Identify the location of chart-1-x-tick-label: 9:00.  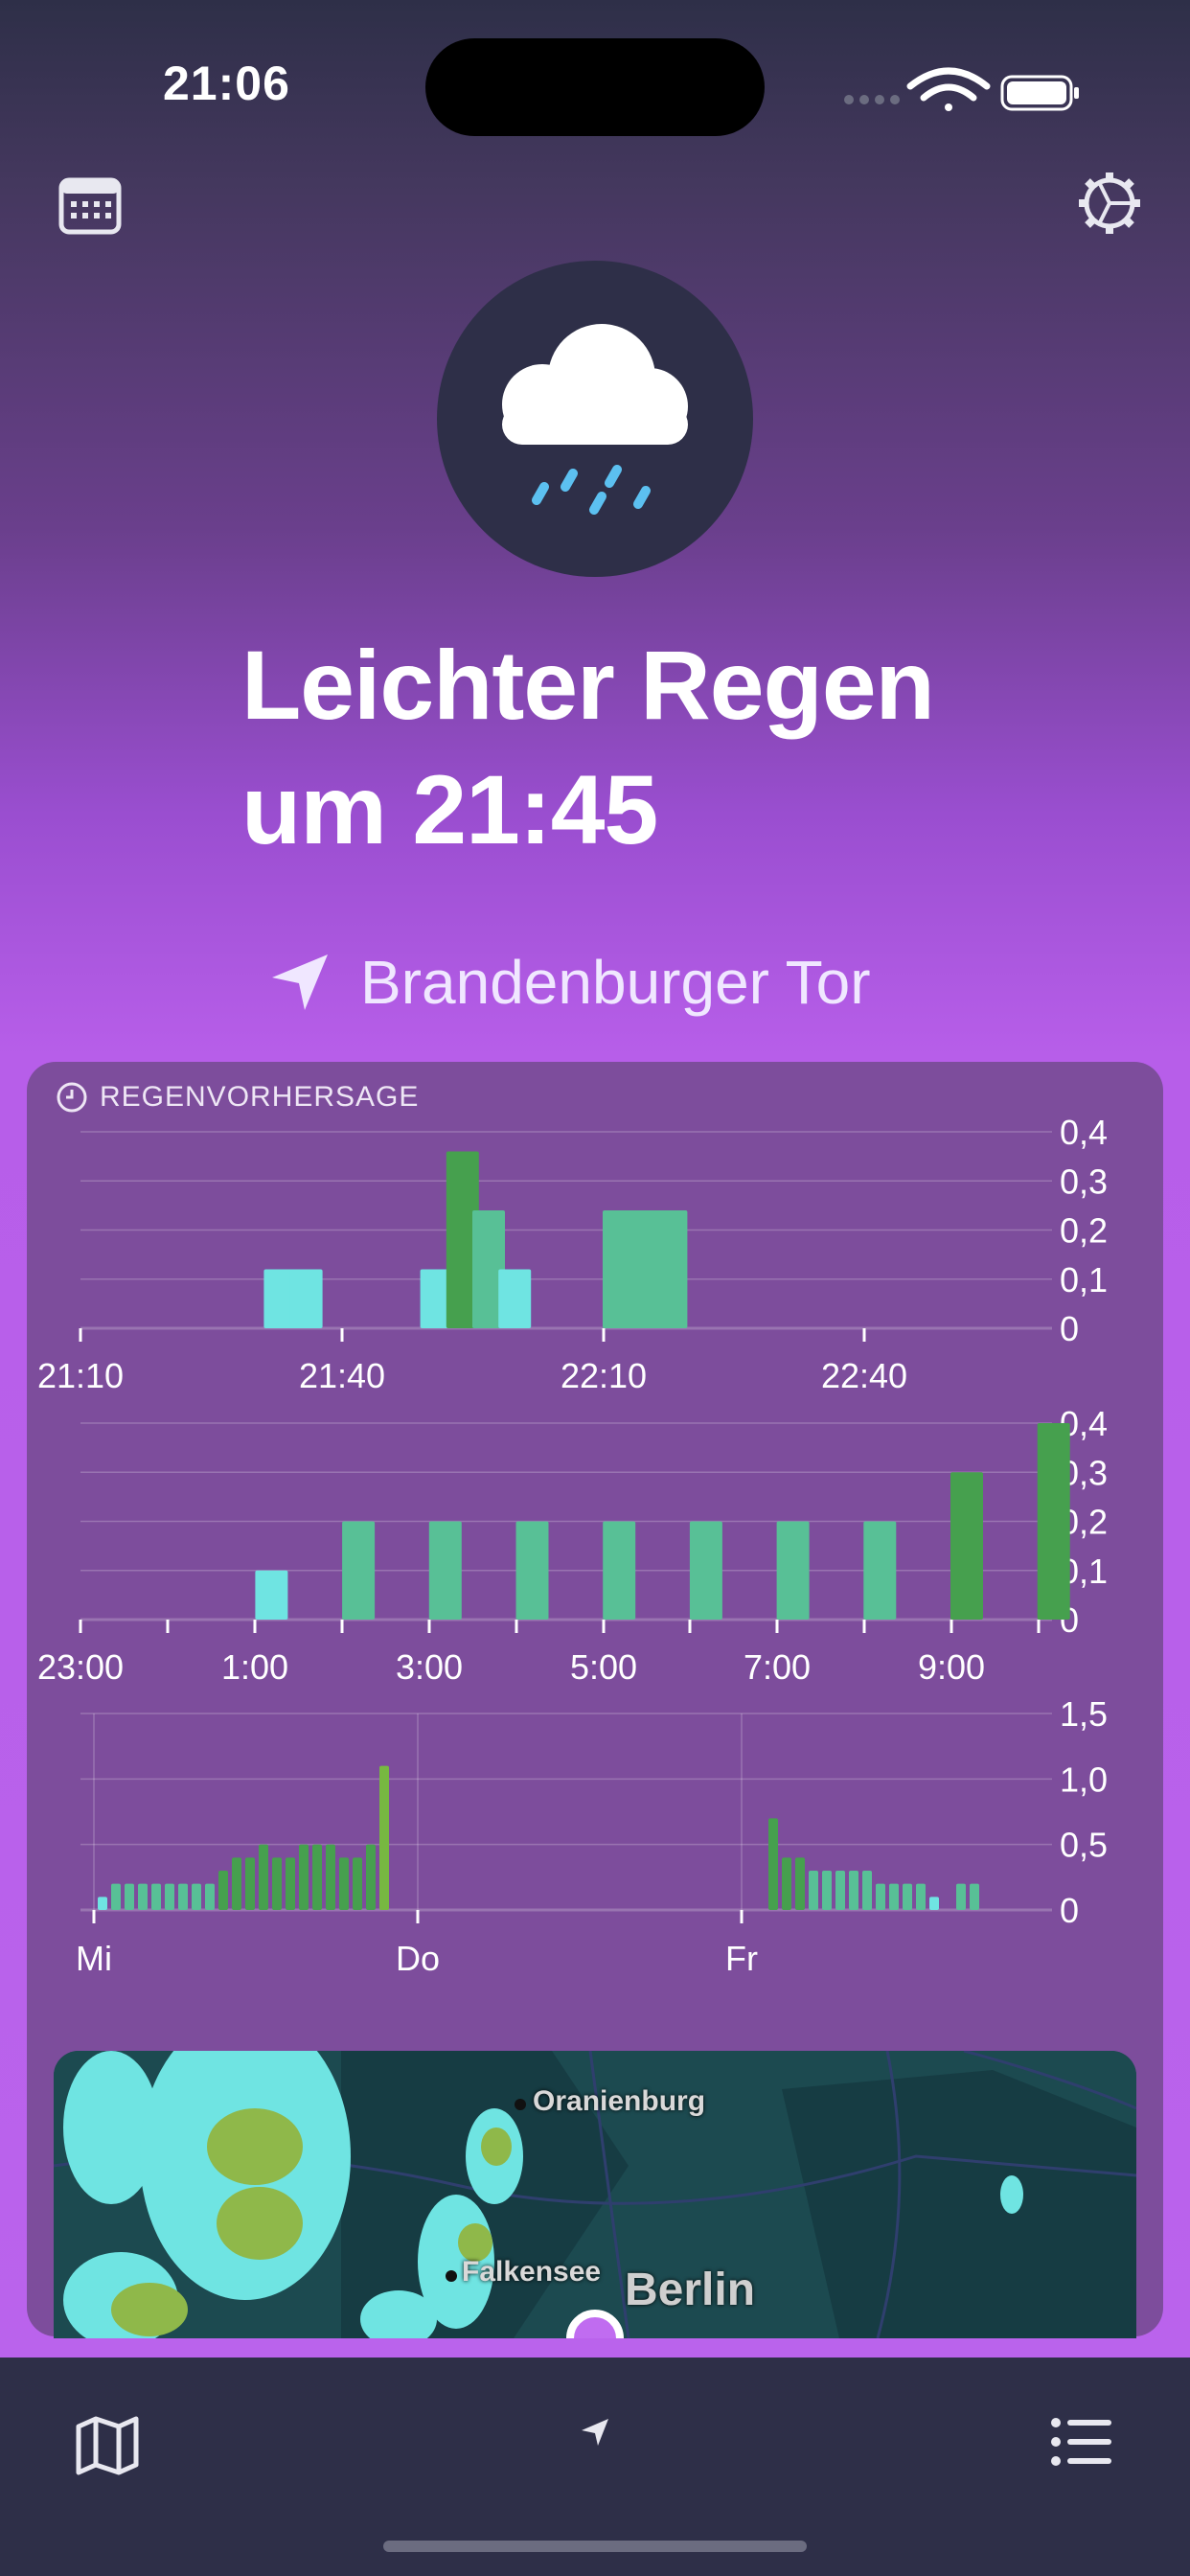
(952, 1667).